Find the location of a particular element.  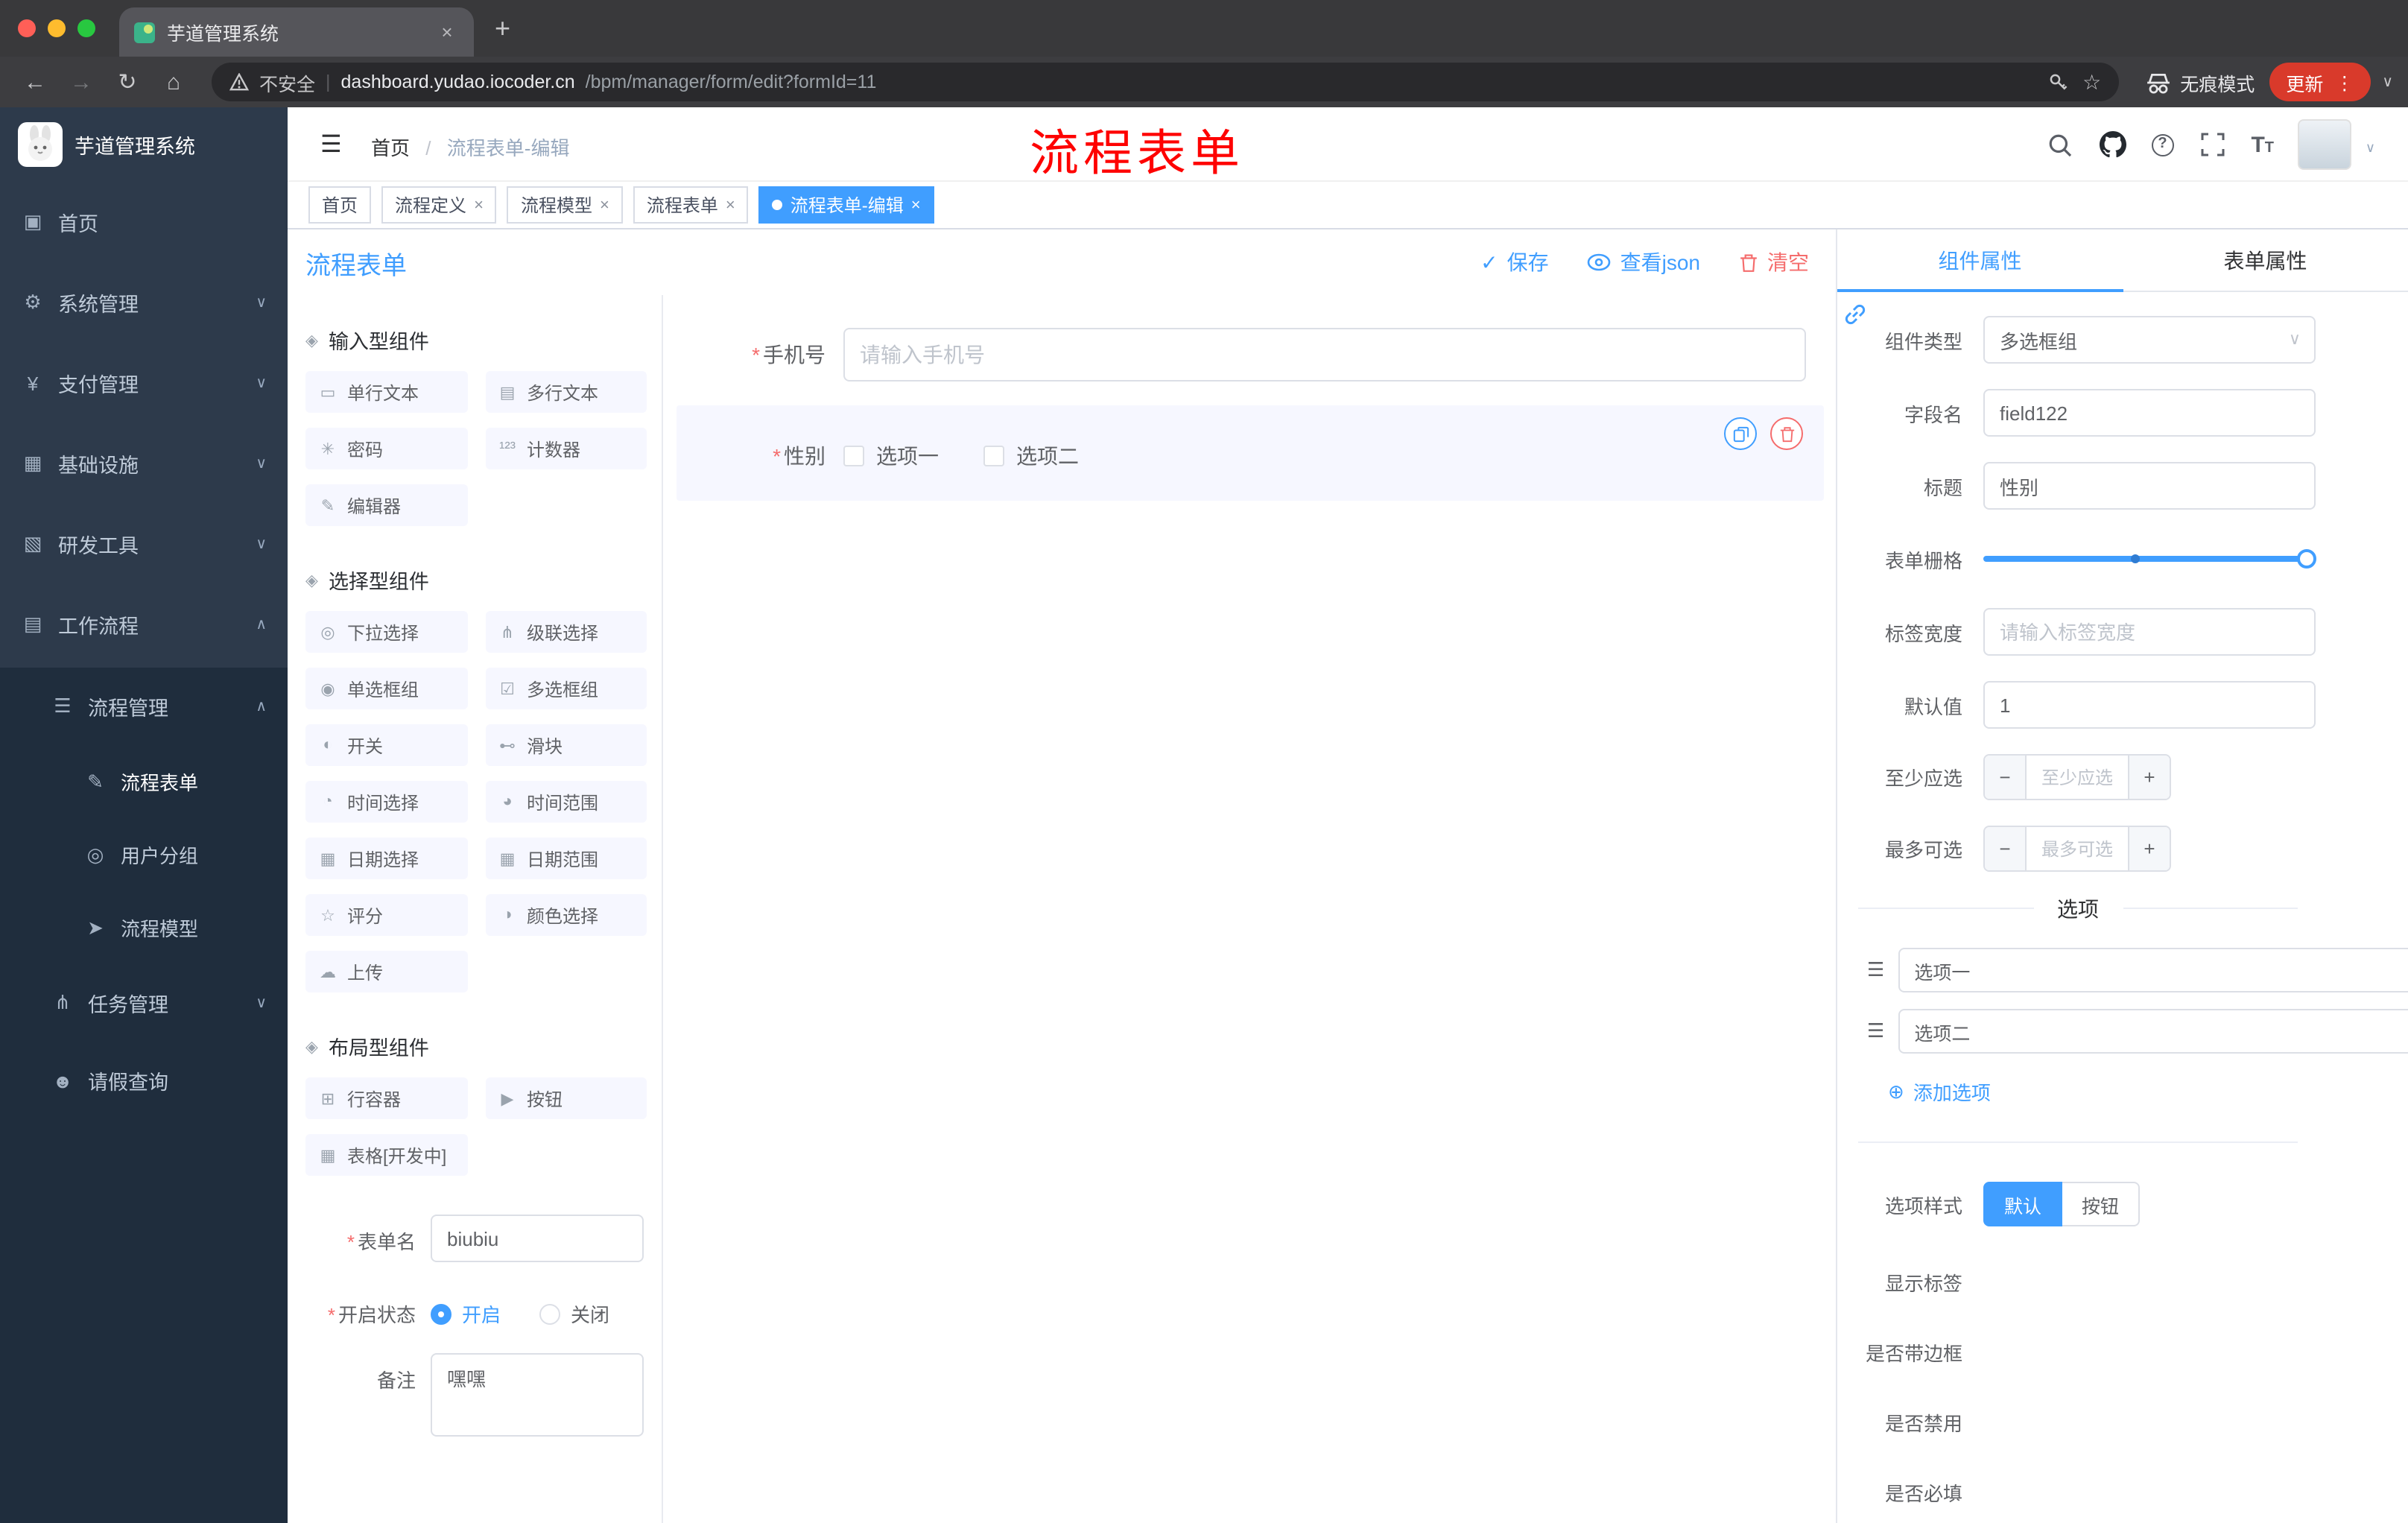

palette-item: ▦ 表格[开发中] is located at coordinates (386, 1155).